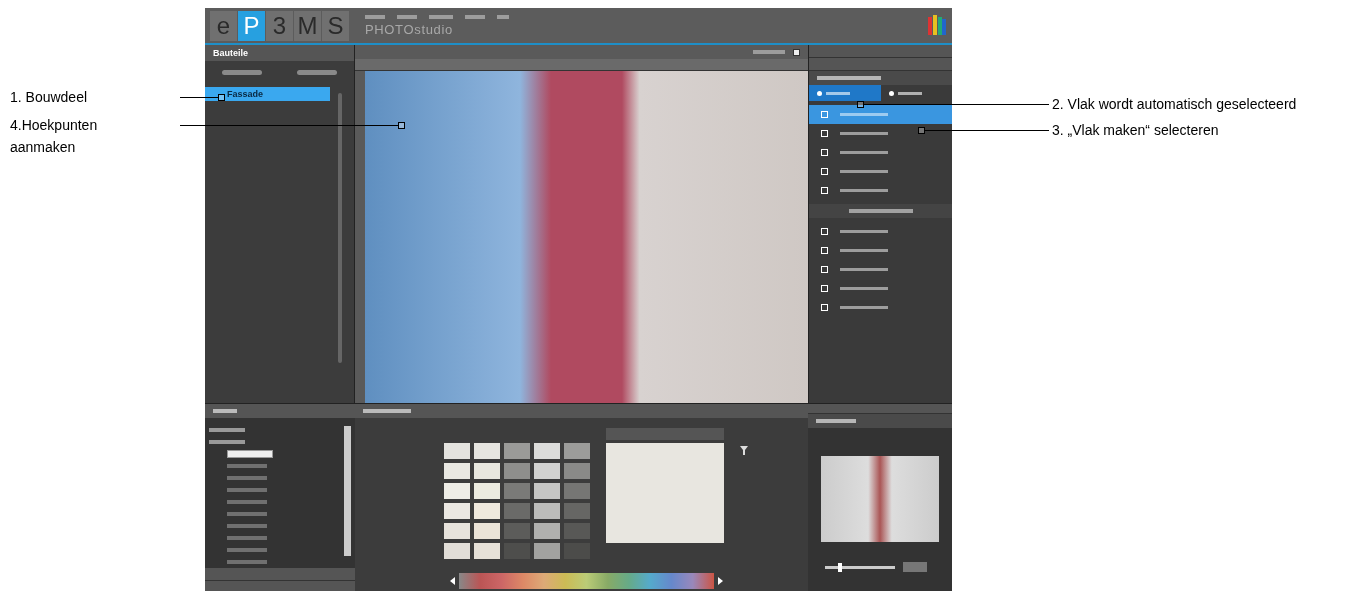 The image size is (1345, 591). What do you see at coordinates (744, 450) in the screenshot?
I see `filter-icon` at bounding box center [744, 450].